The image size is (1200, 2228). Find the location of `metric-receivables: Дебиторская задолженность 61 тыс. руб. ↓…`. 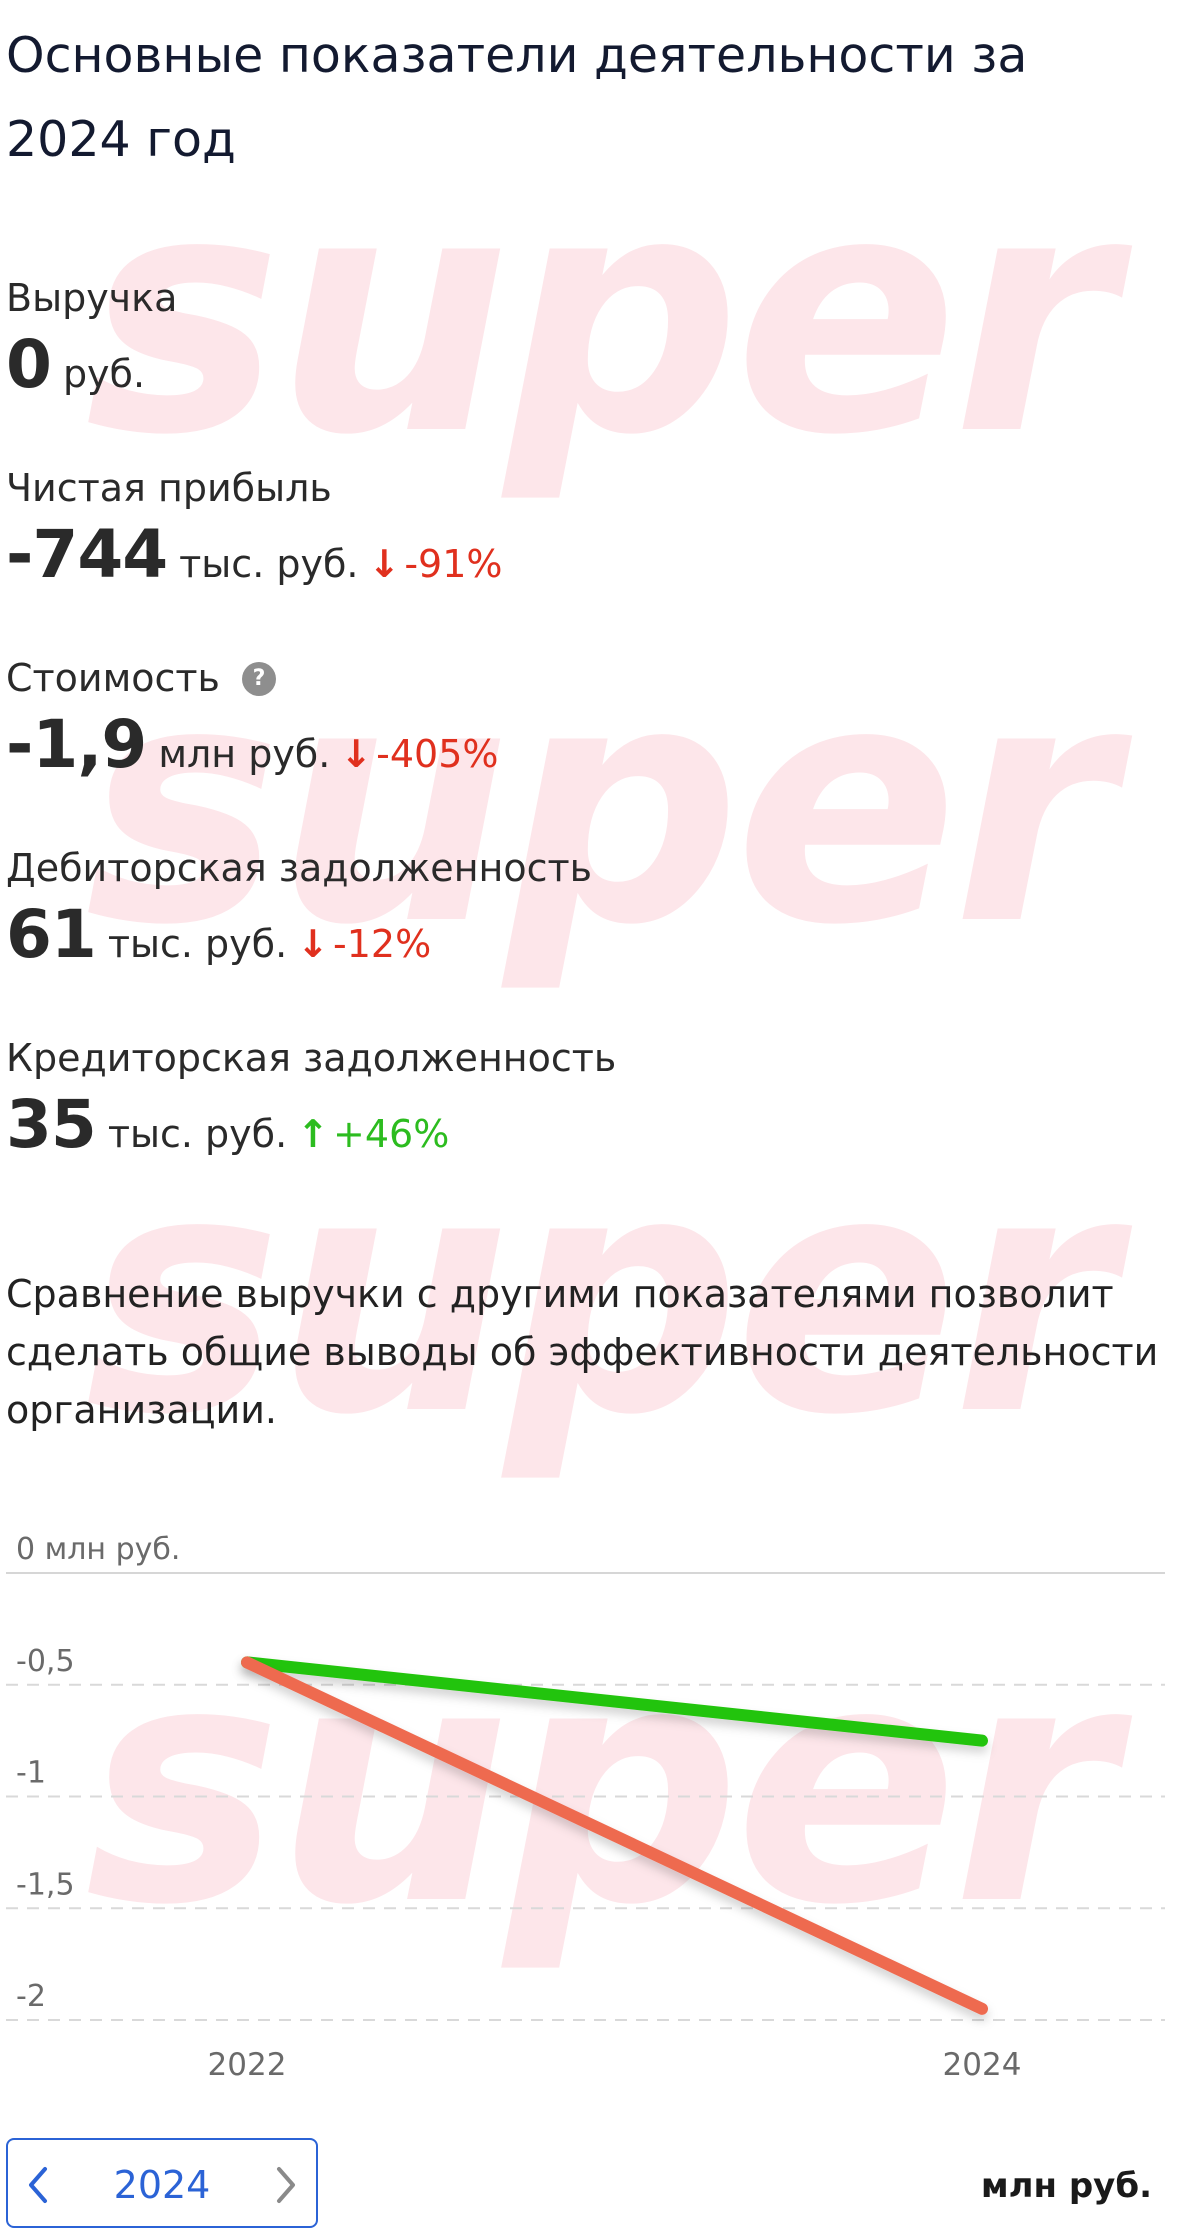

metric-receivables: Дебиторская задолженность 61 тыс. руб. ↓… is located at coordinates (299, 909).